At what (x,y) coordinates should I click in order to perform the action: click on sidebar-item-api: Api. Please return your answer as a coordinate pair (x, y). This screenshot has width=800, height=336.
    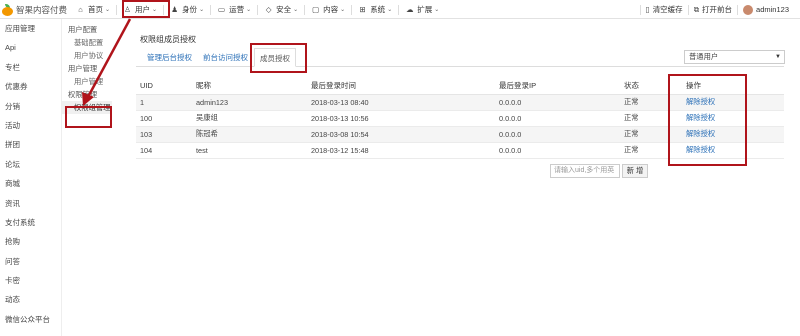
    Looking at the image, I should click on (30, 47).